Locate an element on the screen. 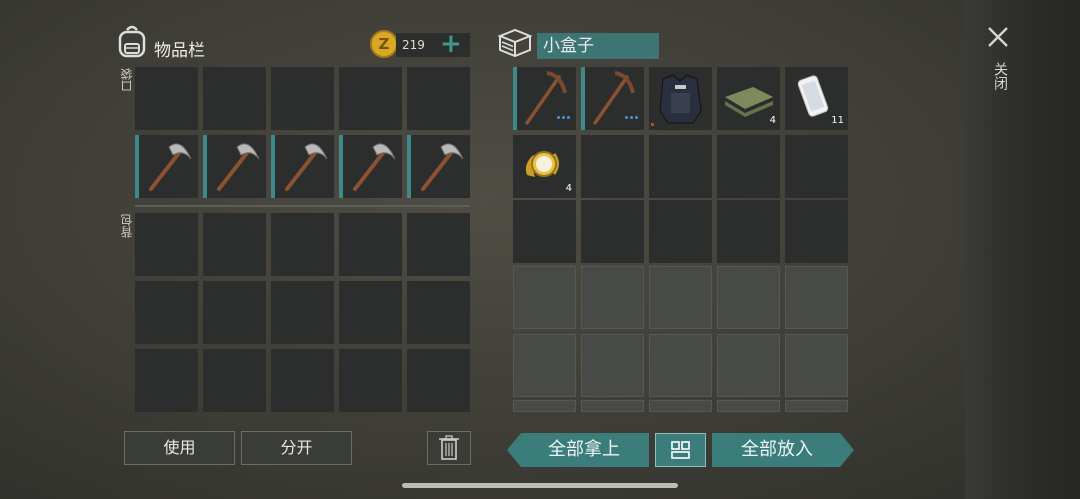 The image size is (1080, 499). close-panel is located at coordinates (1022, 249).